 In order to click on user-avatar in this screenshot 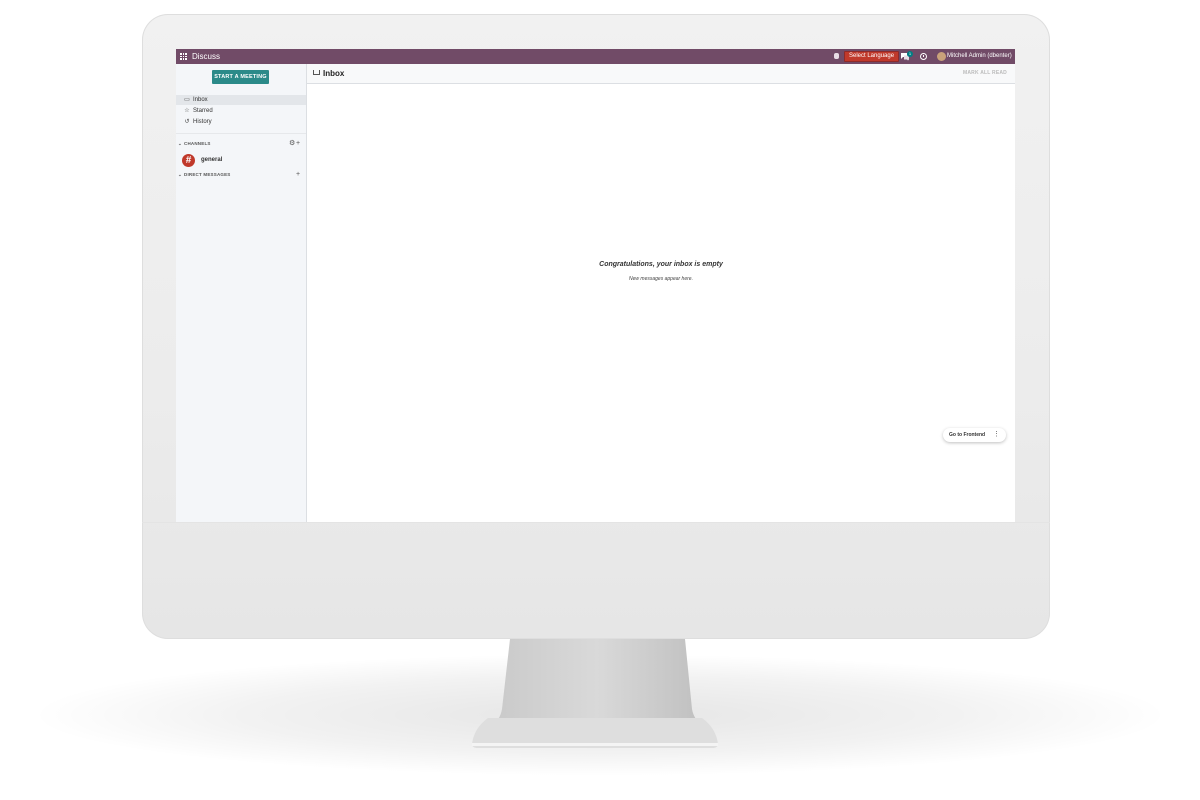, I will do `click(941, 56)`.